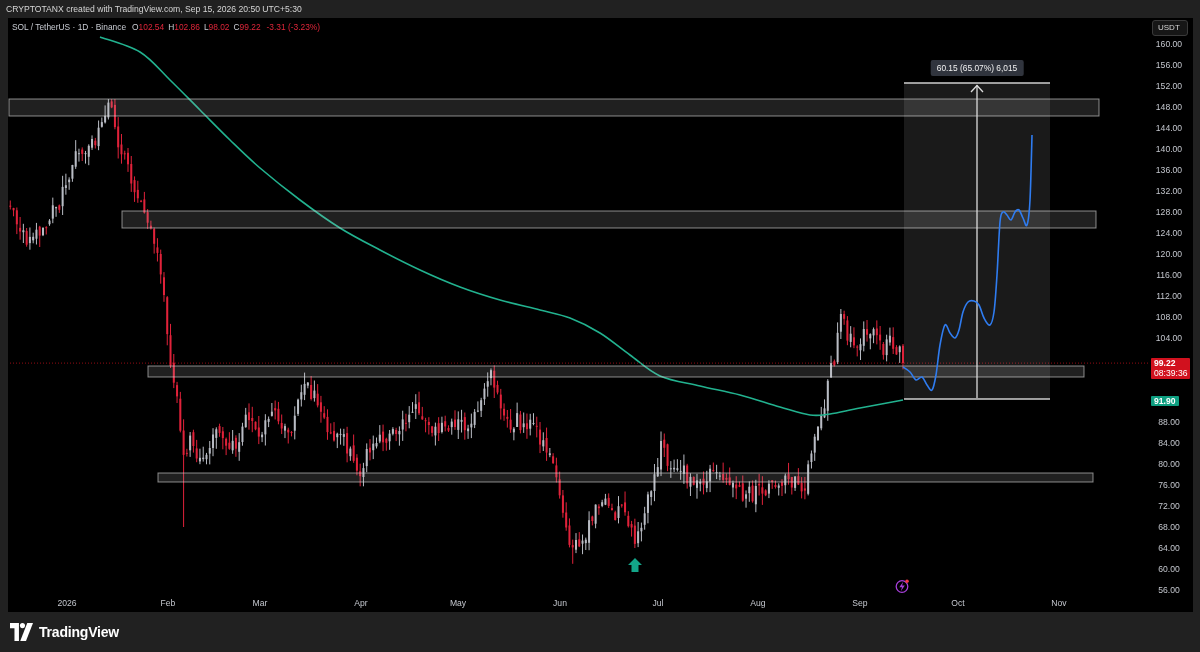  Describe the element at coordinates (1170, 372) in the screenshot. I see `countdown-timer: 08:39:36` at that location.